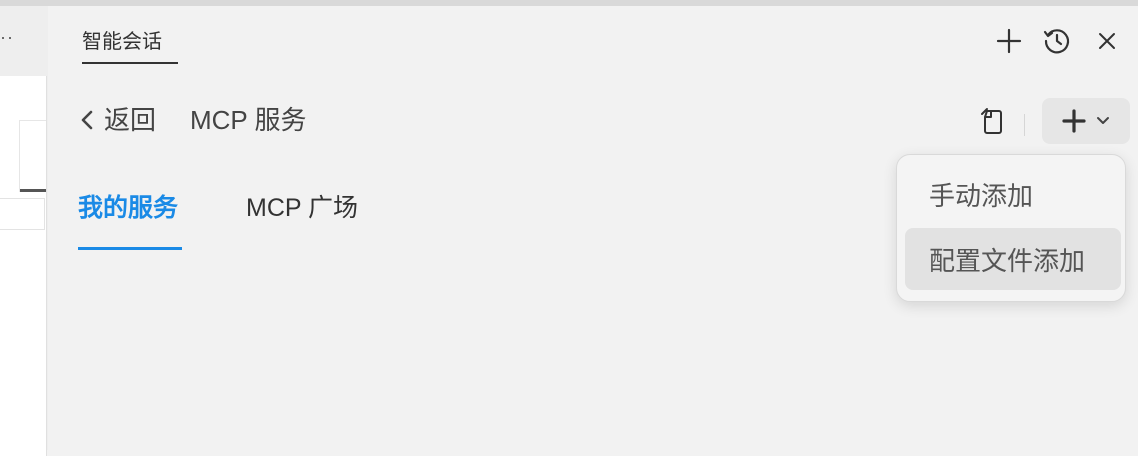 This screenshot has width=1138, height=456. I want to click on history-icon, so click(1057, 41).